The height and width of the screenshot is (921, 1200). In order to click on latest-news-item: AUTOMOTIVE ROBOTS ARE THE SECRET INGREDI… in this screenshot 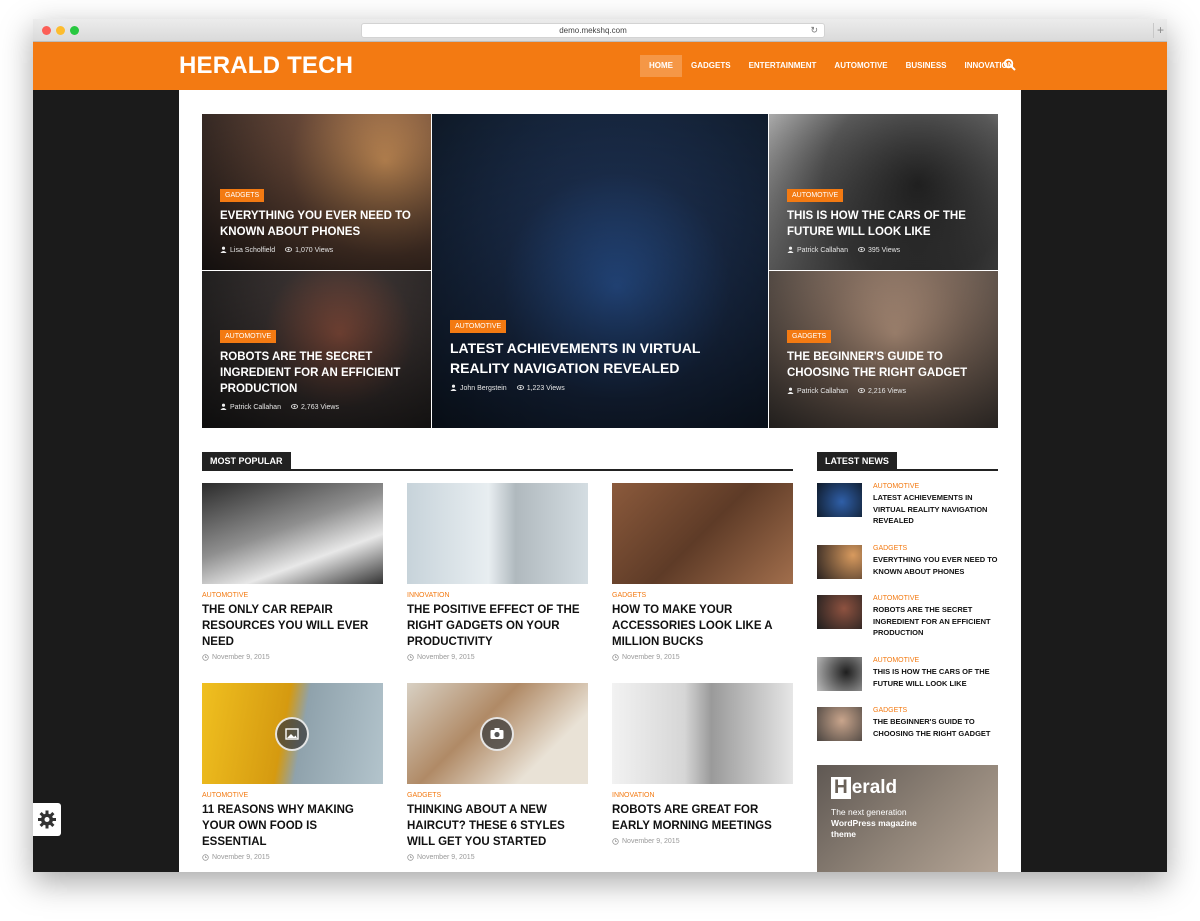, I will do `click(911, 616)`.